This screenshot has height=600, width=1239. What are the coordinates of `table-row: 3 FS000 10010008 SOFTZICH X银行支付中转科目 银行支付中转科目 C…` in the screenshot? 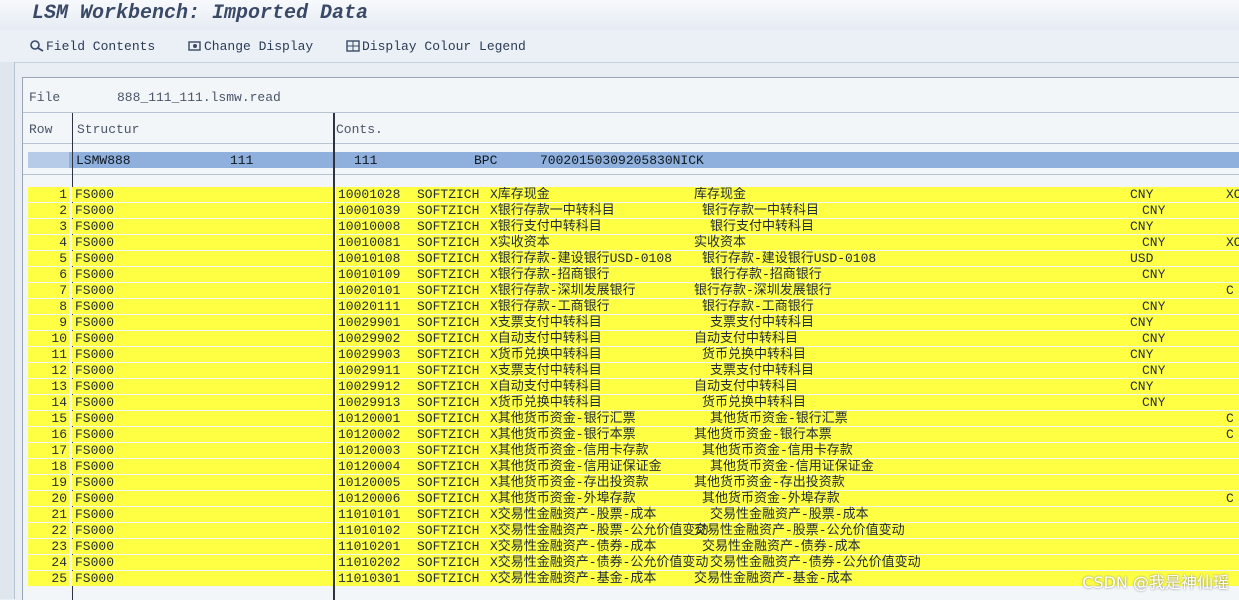 It's located at (633, 227).